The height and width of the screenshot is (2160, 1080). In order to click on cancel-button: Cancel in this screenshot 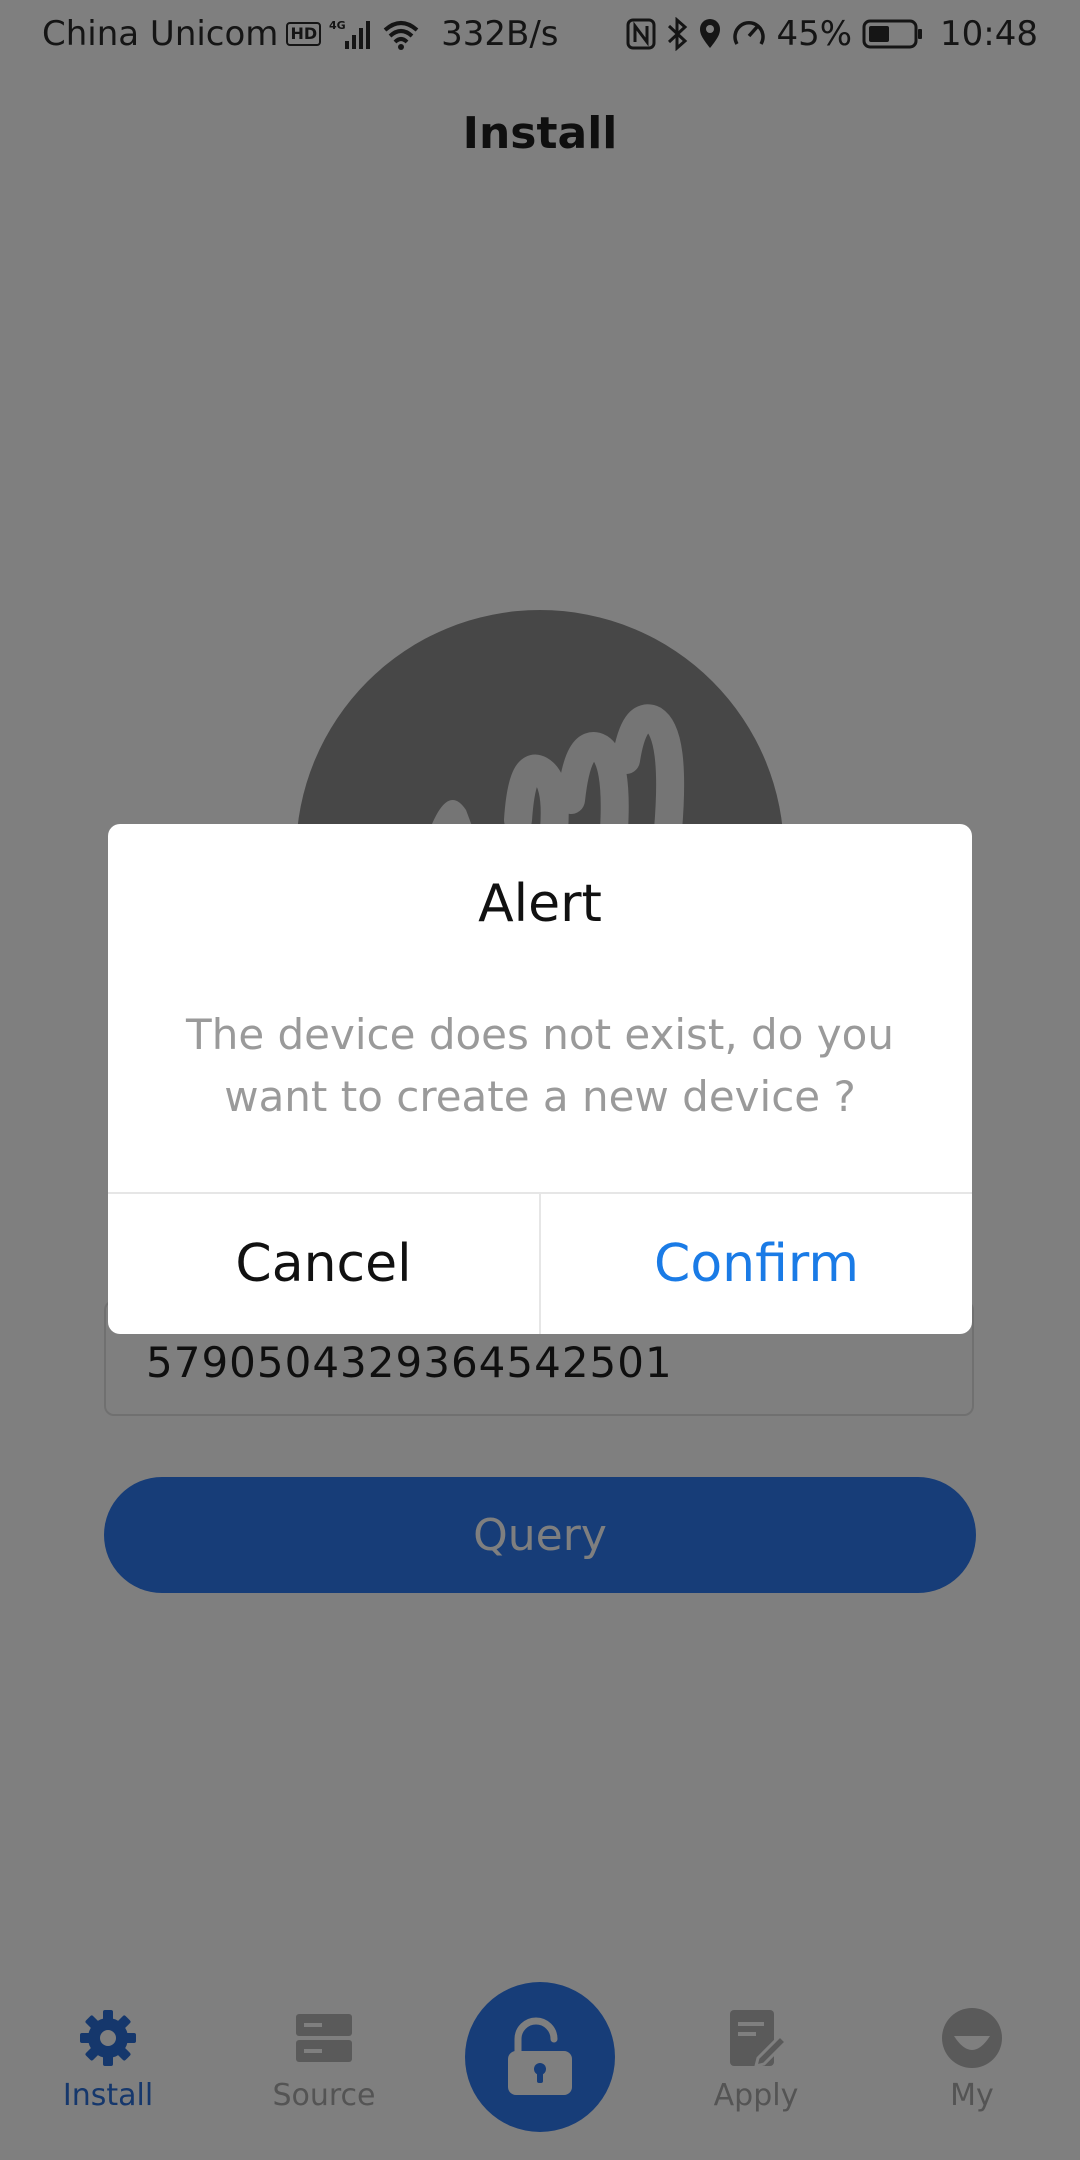, I will do `click(323, 1264)`.